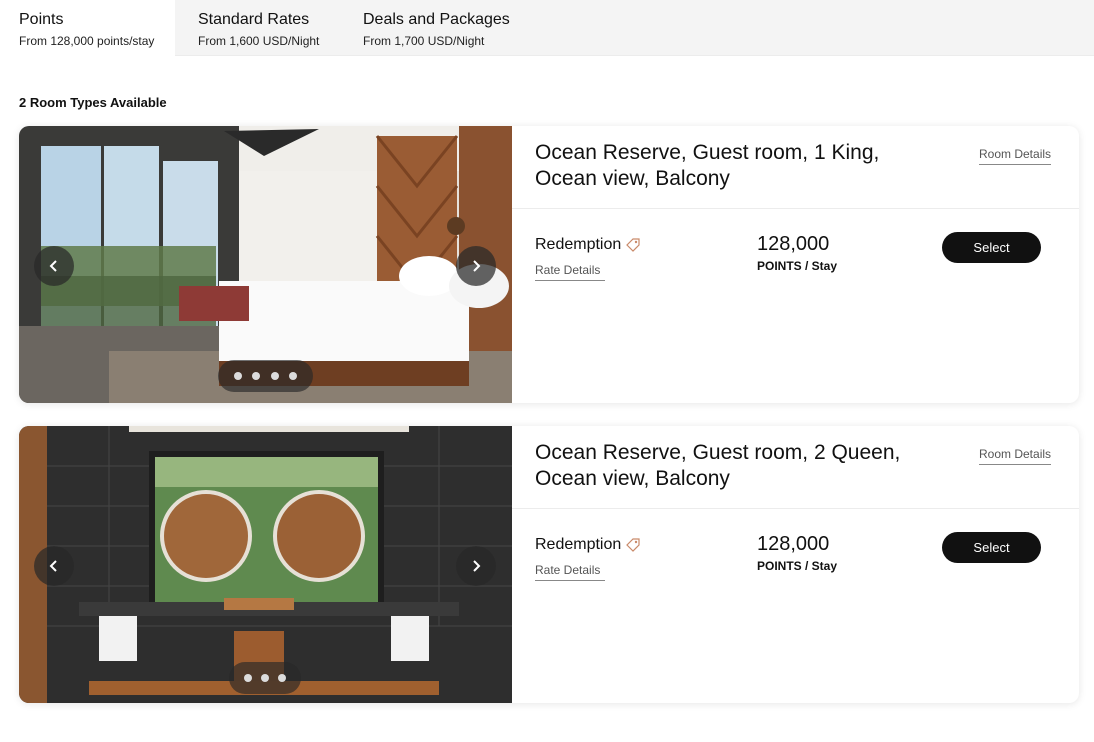 The height and width of the screenshot is (742, 1094). I want to click on tab-deals-and-packages: Deals and Packages From 1,700 USD/Night, so click(439, 28).